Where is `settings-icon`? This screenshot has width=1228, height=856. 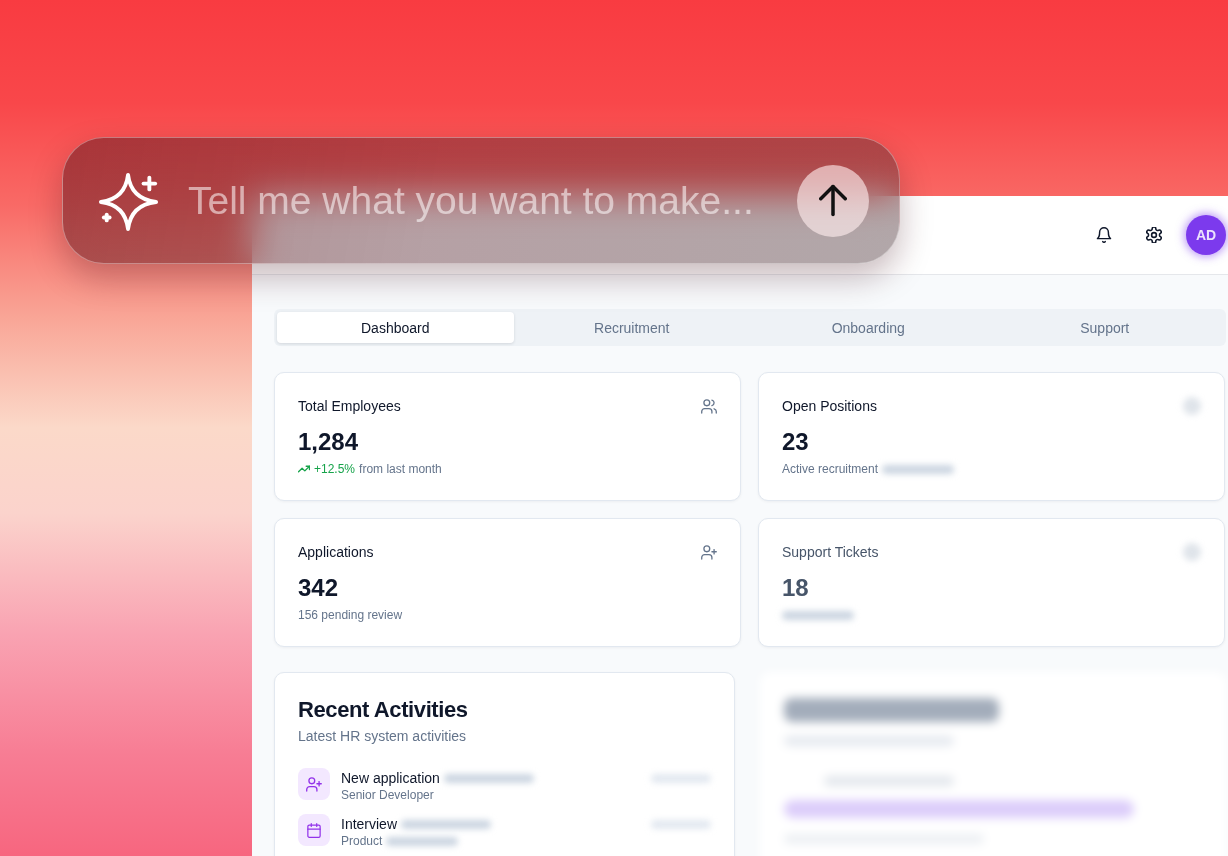 settings-icon is located at coordinates (1154, 235).